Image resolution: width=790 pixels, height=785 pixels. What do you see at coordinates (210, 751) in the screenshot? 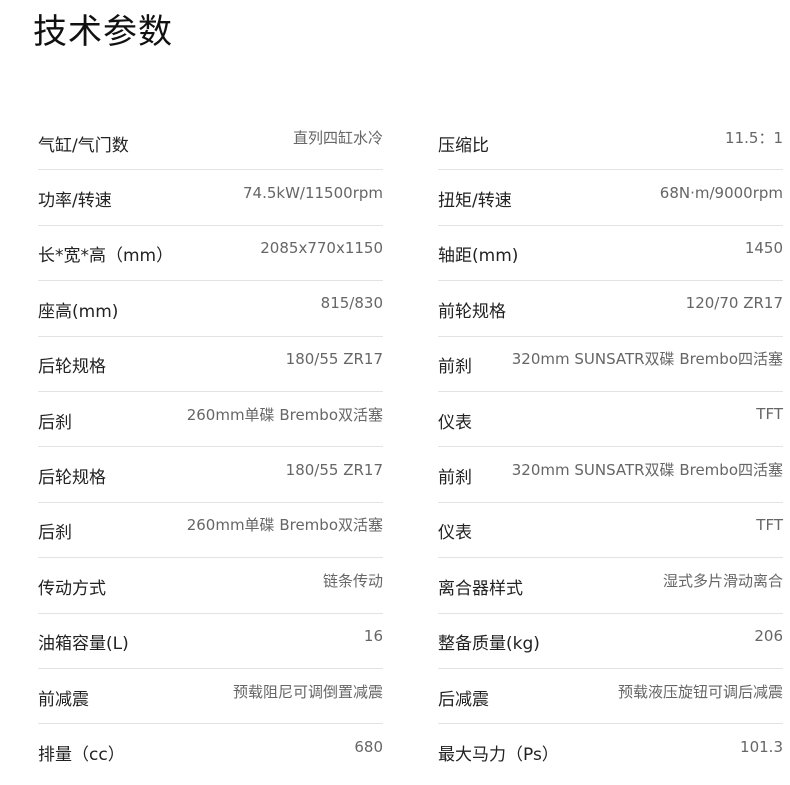
I see `spec-row: 排量（cc） 680` at bounding box center [210, 751].